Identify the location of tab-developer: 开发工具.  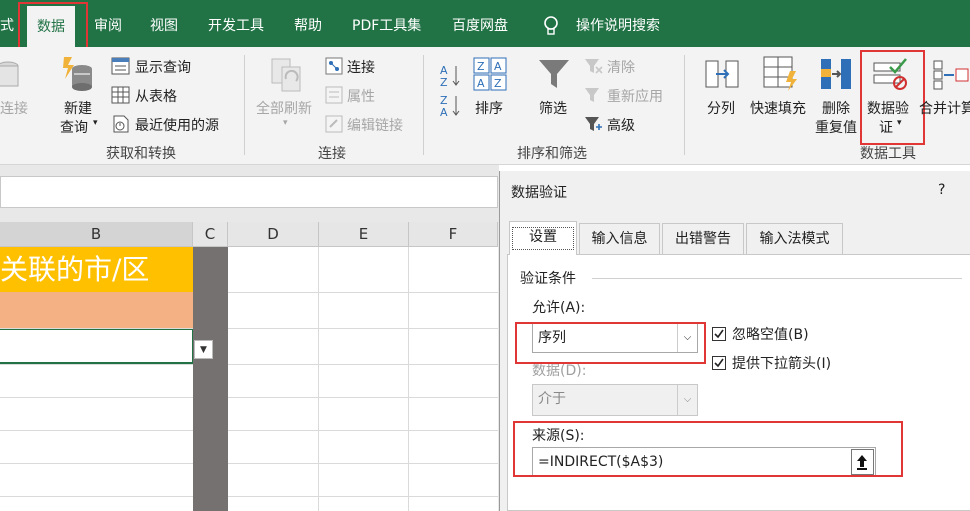
(236, 23).